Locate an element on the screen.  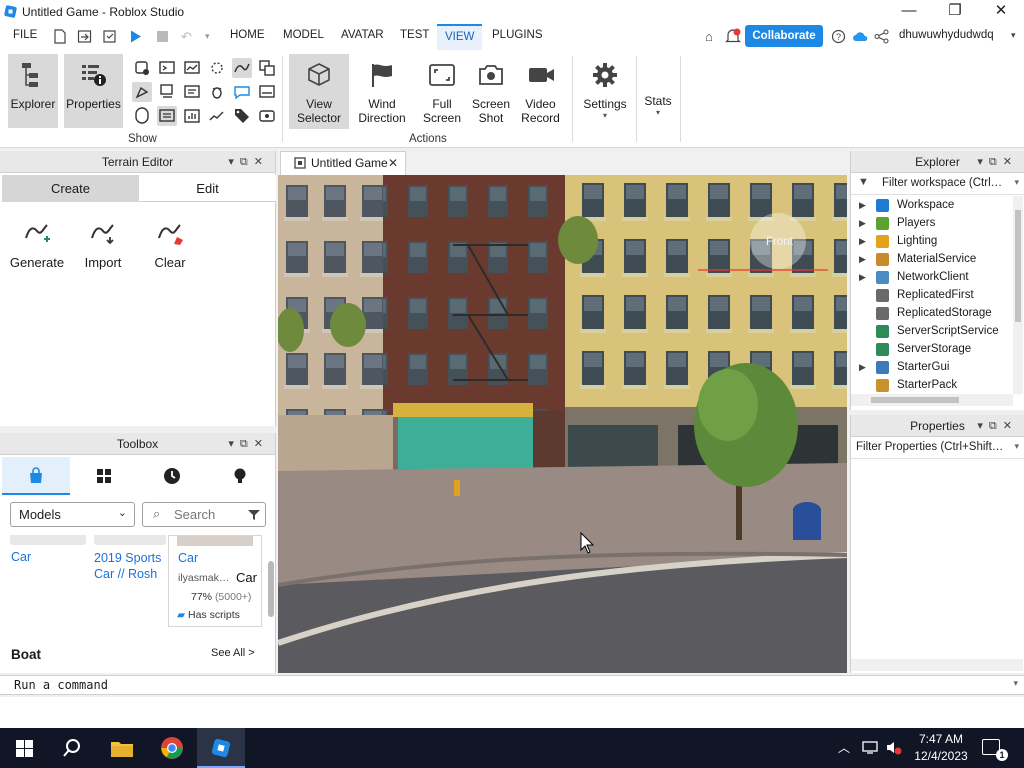
explorer-filter-input: ▼ Filter workspace (Ctrl… ▾ is located at coordinates (937, 184).